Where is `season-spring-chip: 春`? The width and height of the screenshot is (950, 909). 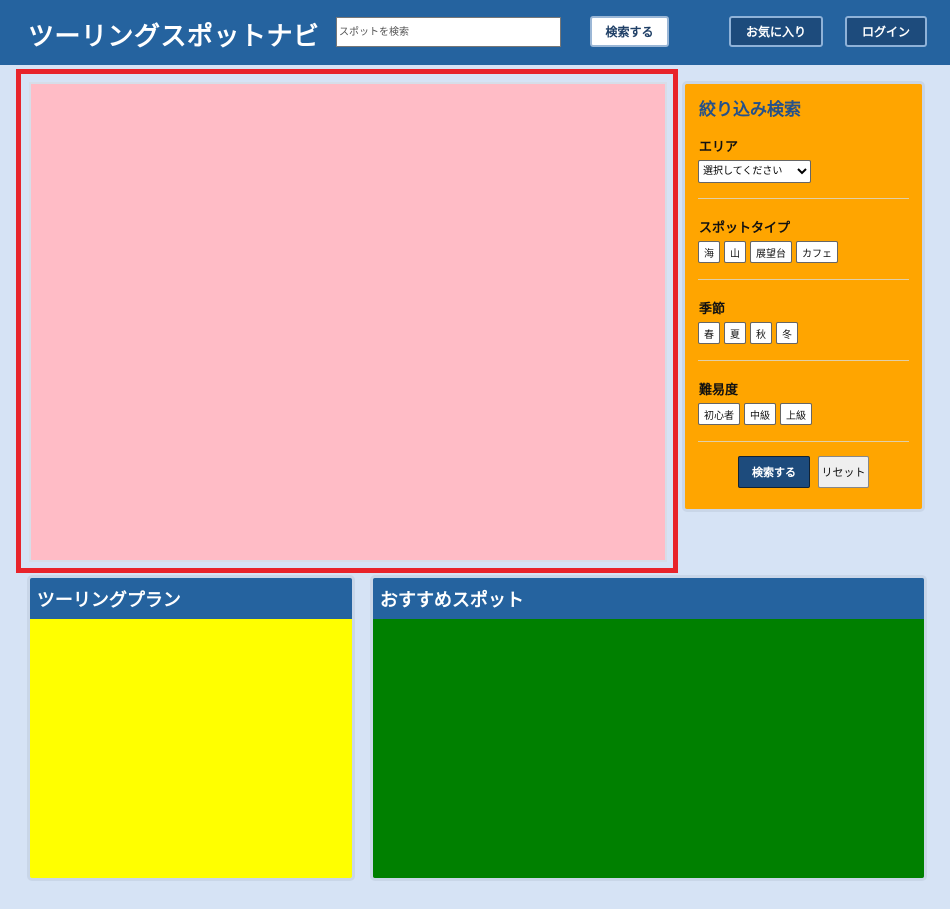
season-spring-chip: 春 is located at coordinates (709, 333).